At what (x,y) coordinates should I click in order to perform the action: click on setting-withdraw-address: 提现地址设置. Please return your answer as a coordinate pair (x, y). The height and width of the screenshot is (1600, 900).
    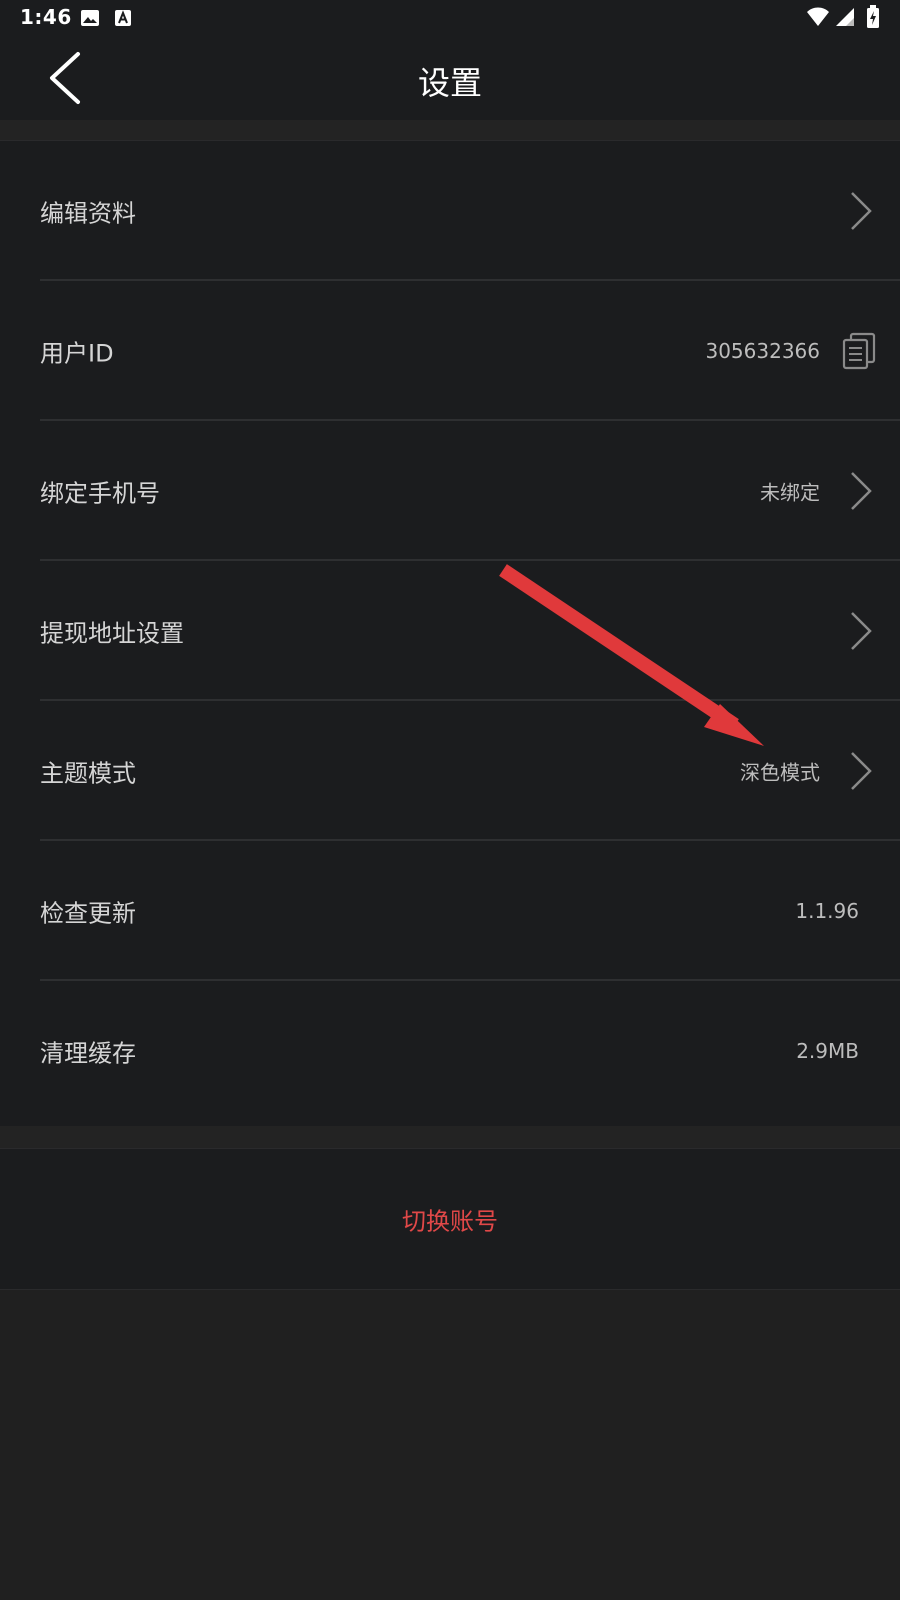
    Looking at the image, I should click on (450, 631).